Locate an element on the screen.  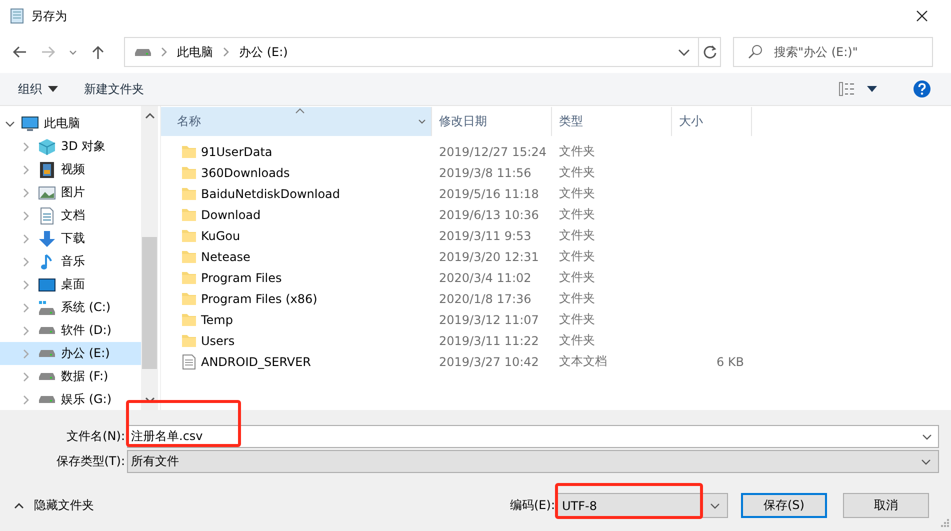
file-row: Download 2019/6/13 10:36 文件夹 is located at coordinates (556, 214).